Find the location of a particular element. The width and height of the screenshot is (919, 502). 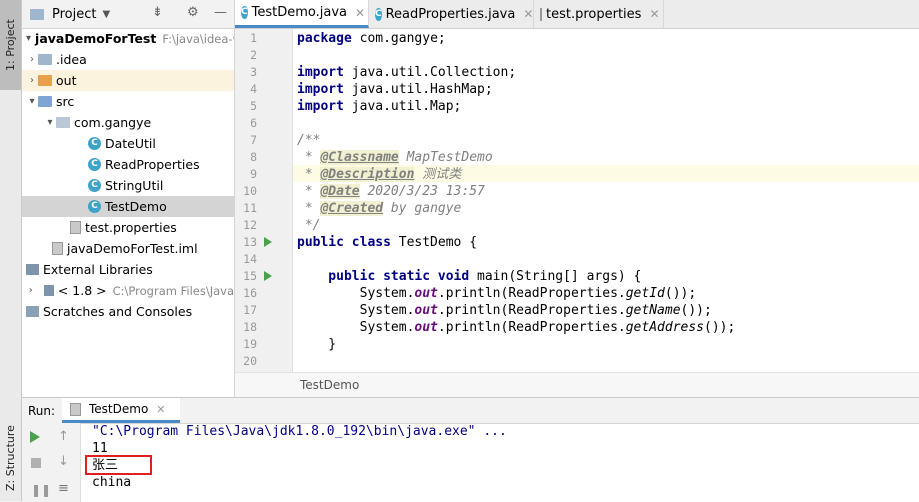

code-line: import java.util.Map; is located at coordinates (379, 106).